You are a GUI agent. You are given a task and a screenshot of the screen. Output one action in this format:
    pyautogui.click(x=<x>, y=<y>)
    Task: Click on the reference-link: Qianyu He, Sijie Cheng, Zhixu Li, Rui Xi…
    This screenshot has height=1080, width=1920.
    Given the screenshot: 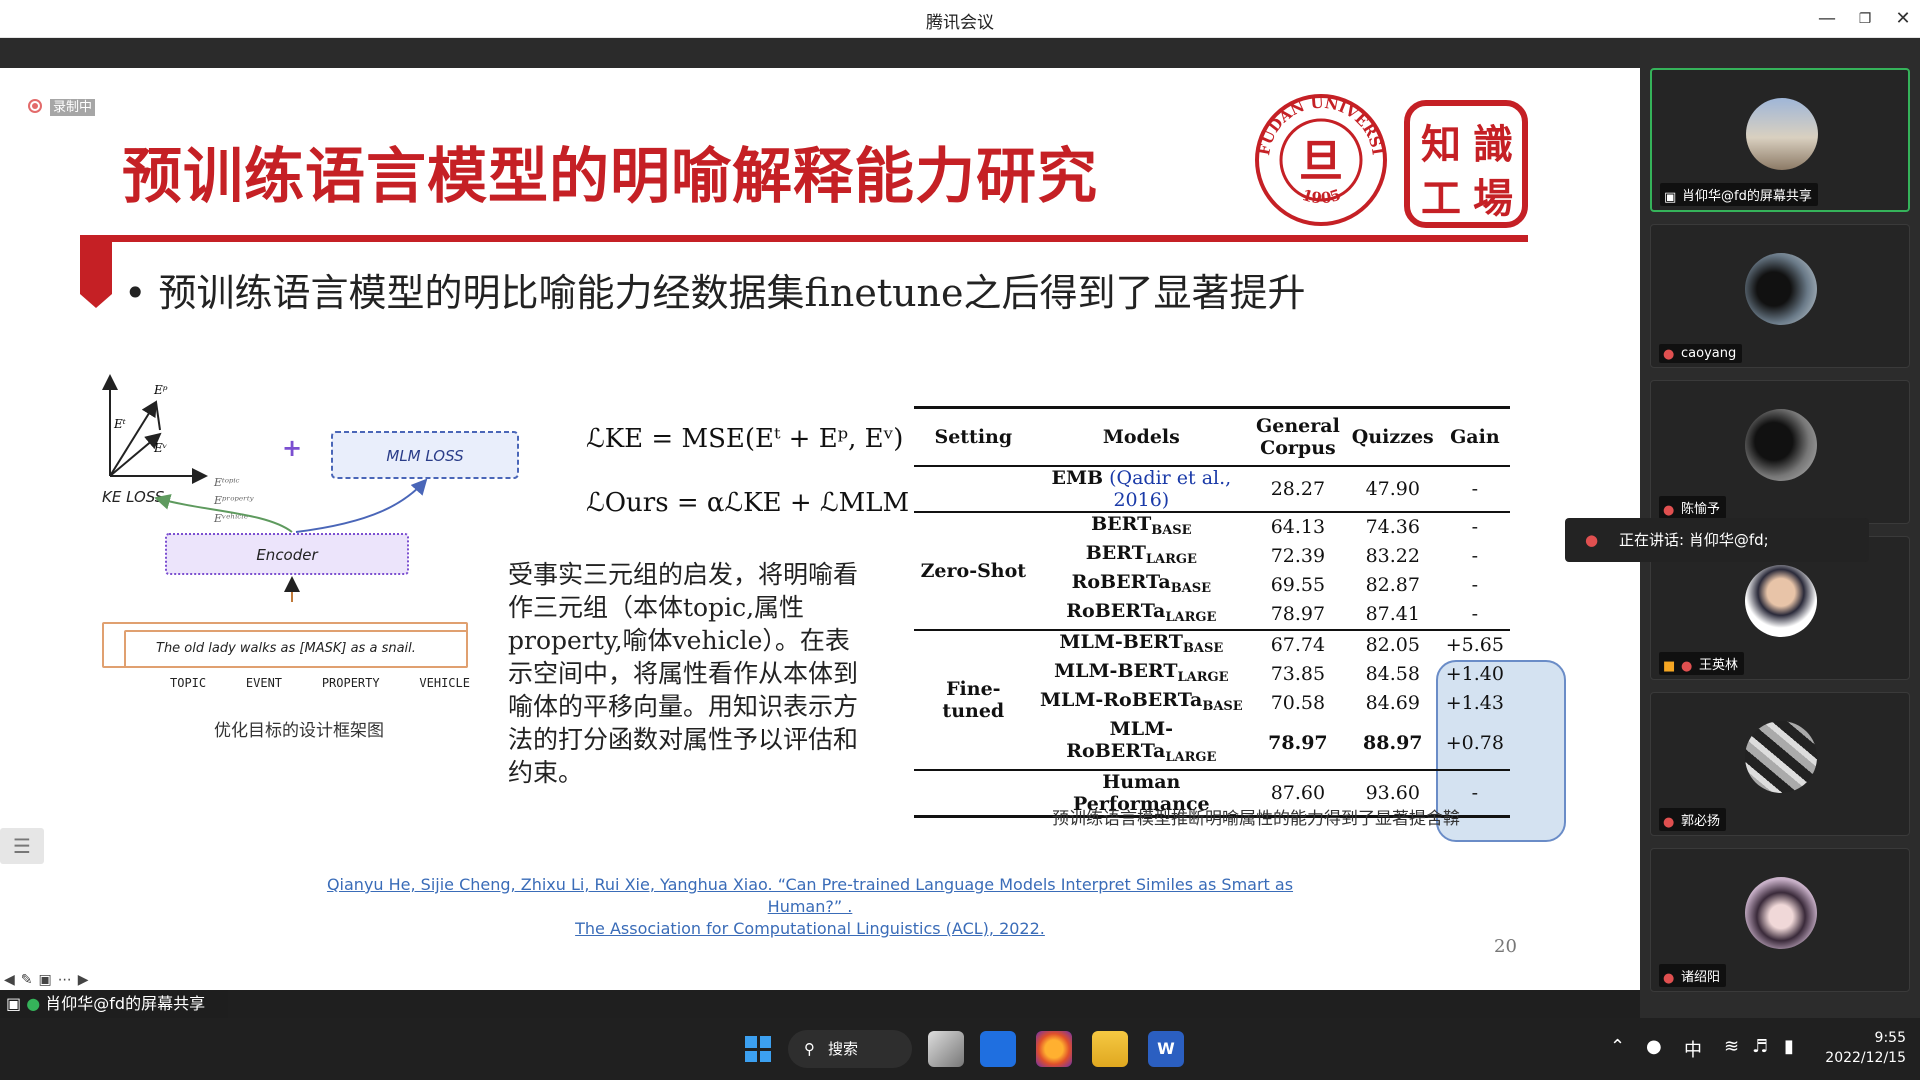 What is the action you would take?
    pyautogui.click(x=810, y=907)
    